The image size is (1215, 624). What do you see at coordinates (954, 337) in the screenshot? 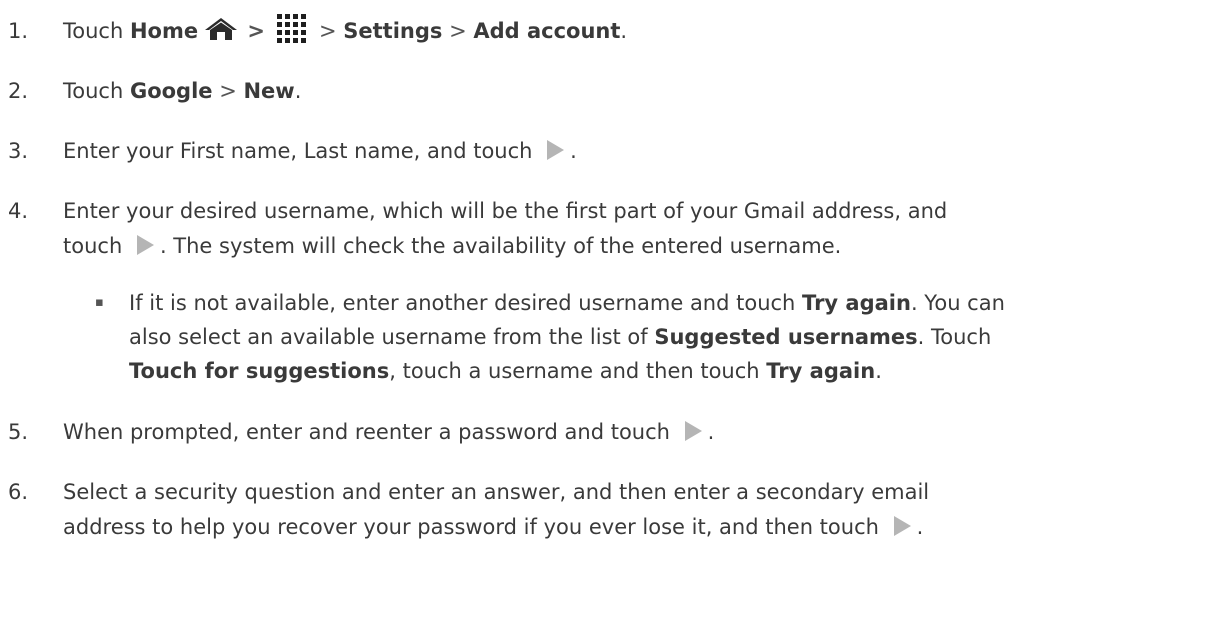
I see `text-run: . Touch` at bounding box center [954, 337].